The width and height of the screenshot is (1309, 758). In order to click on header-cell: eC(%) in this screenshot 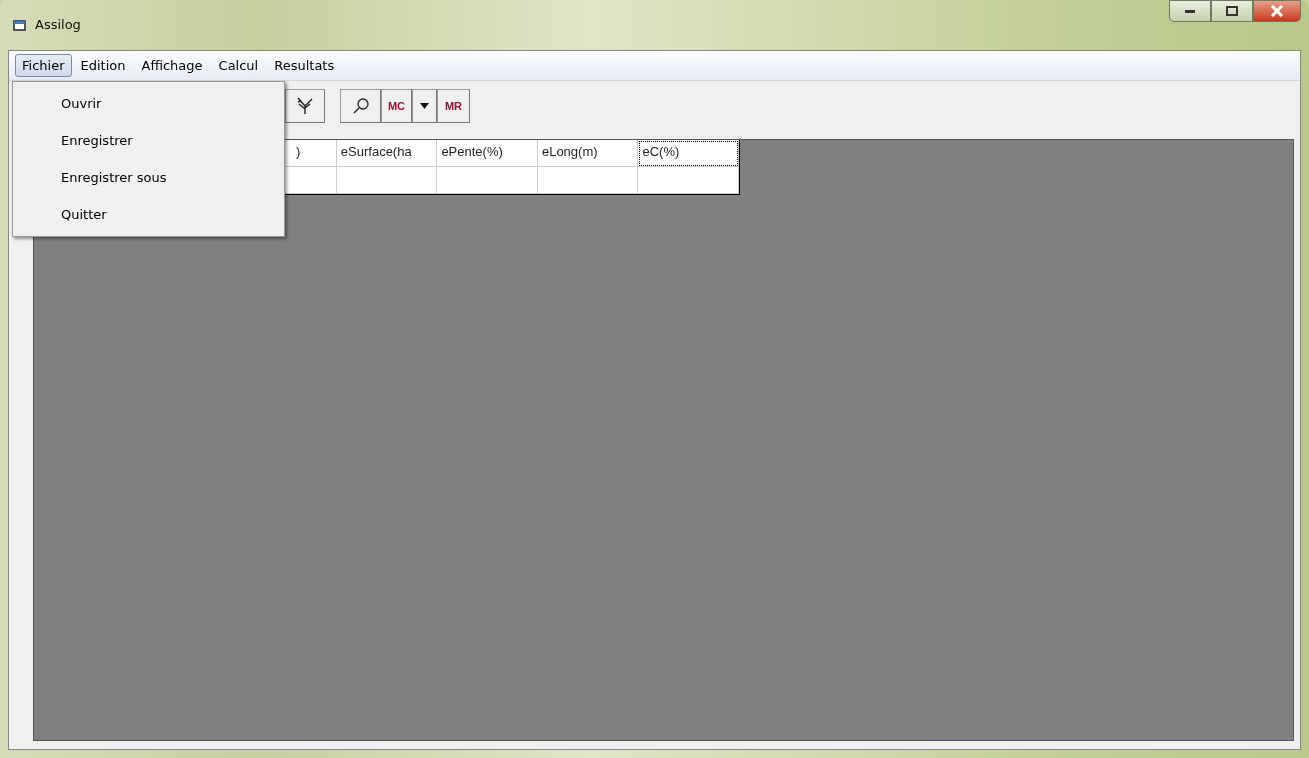, I will do `click(688, 153)`.